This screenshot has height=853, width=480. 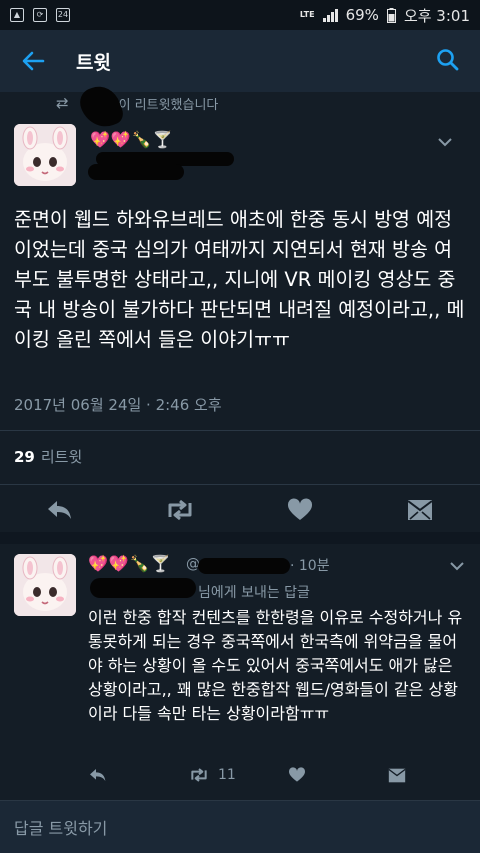 I want to click on battery-percent: 69%, so click(x=362, y=15).